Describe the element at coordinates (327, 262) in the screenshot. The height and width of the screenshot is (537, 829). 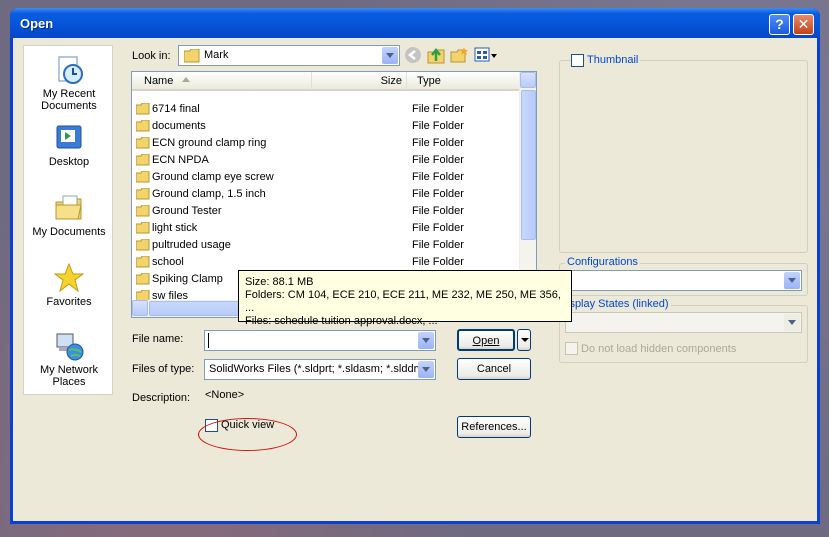
I see `table-row: school File Folder` at that location.